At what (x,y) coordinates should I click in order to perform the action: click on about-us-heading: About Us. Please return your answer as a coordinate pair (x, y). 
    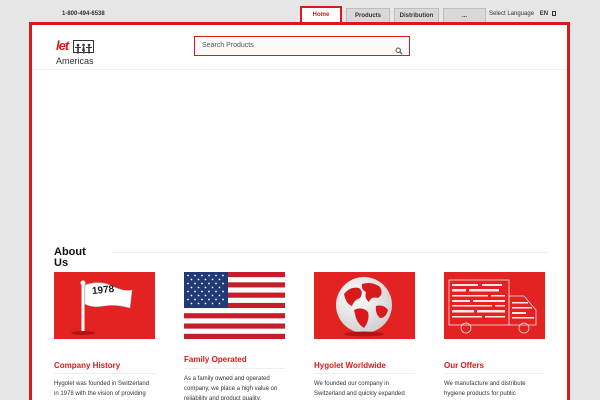
    Looking at the image, I should click on (70, 257).